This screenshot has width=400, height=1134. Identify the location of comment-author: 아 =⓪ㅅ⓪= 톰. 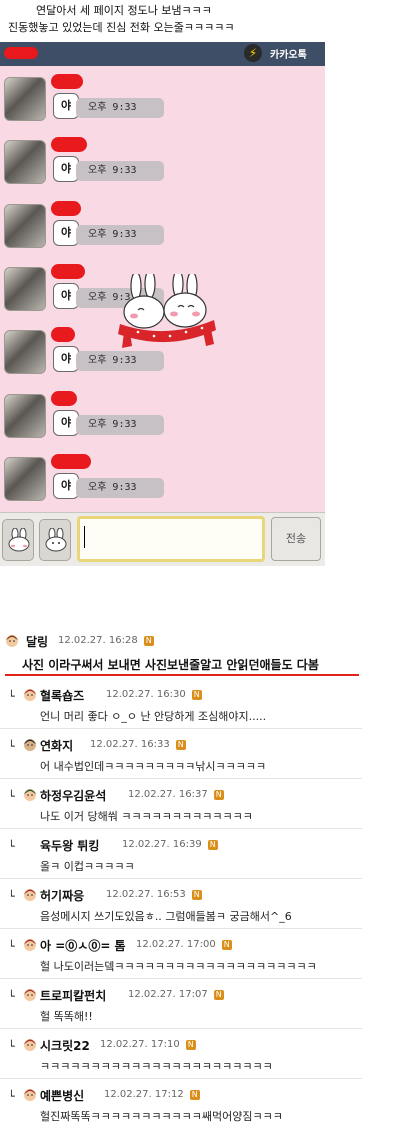
(83, 945).